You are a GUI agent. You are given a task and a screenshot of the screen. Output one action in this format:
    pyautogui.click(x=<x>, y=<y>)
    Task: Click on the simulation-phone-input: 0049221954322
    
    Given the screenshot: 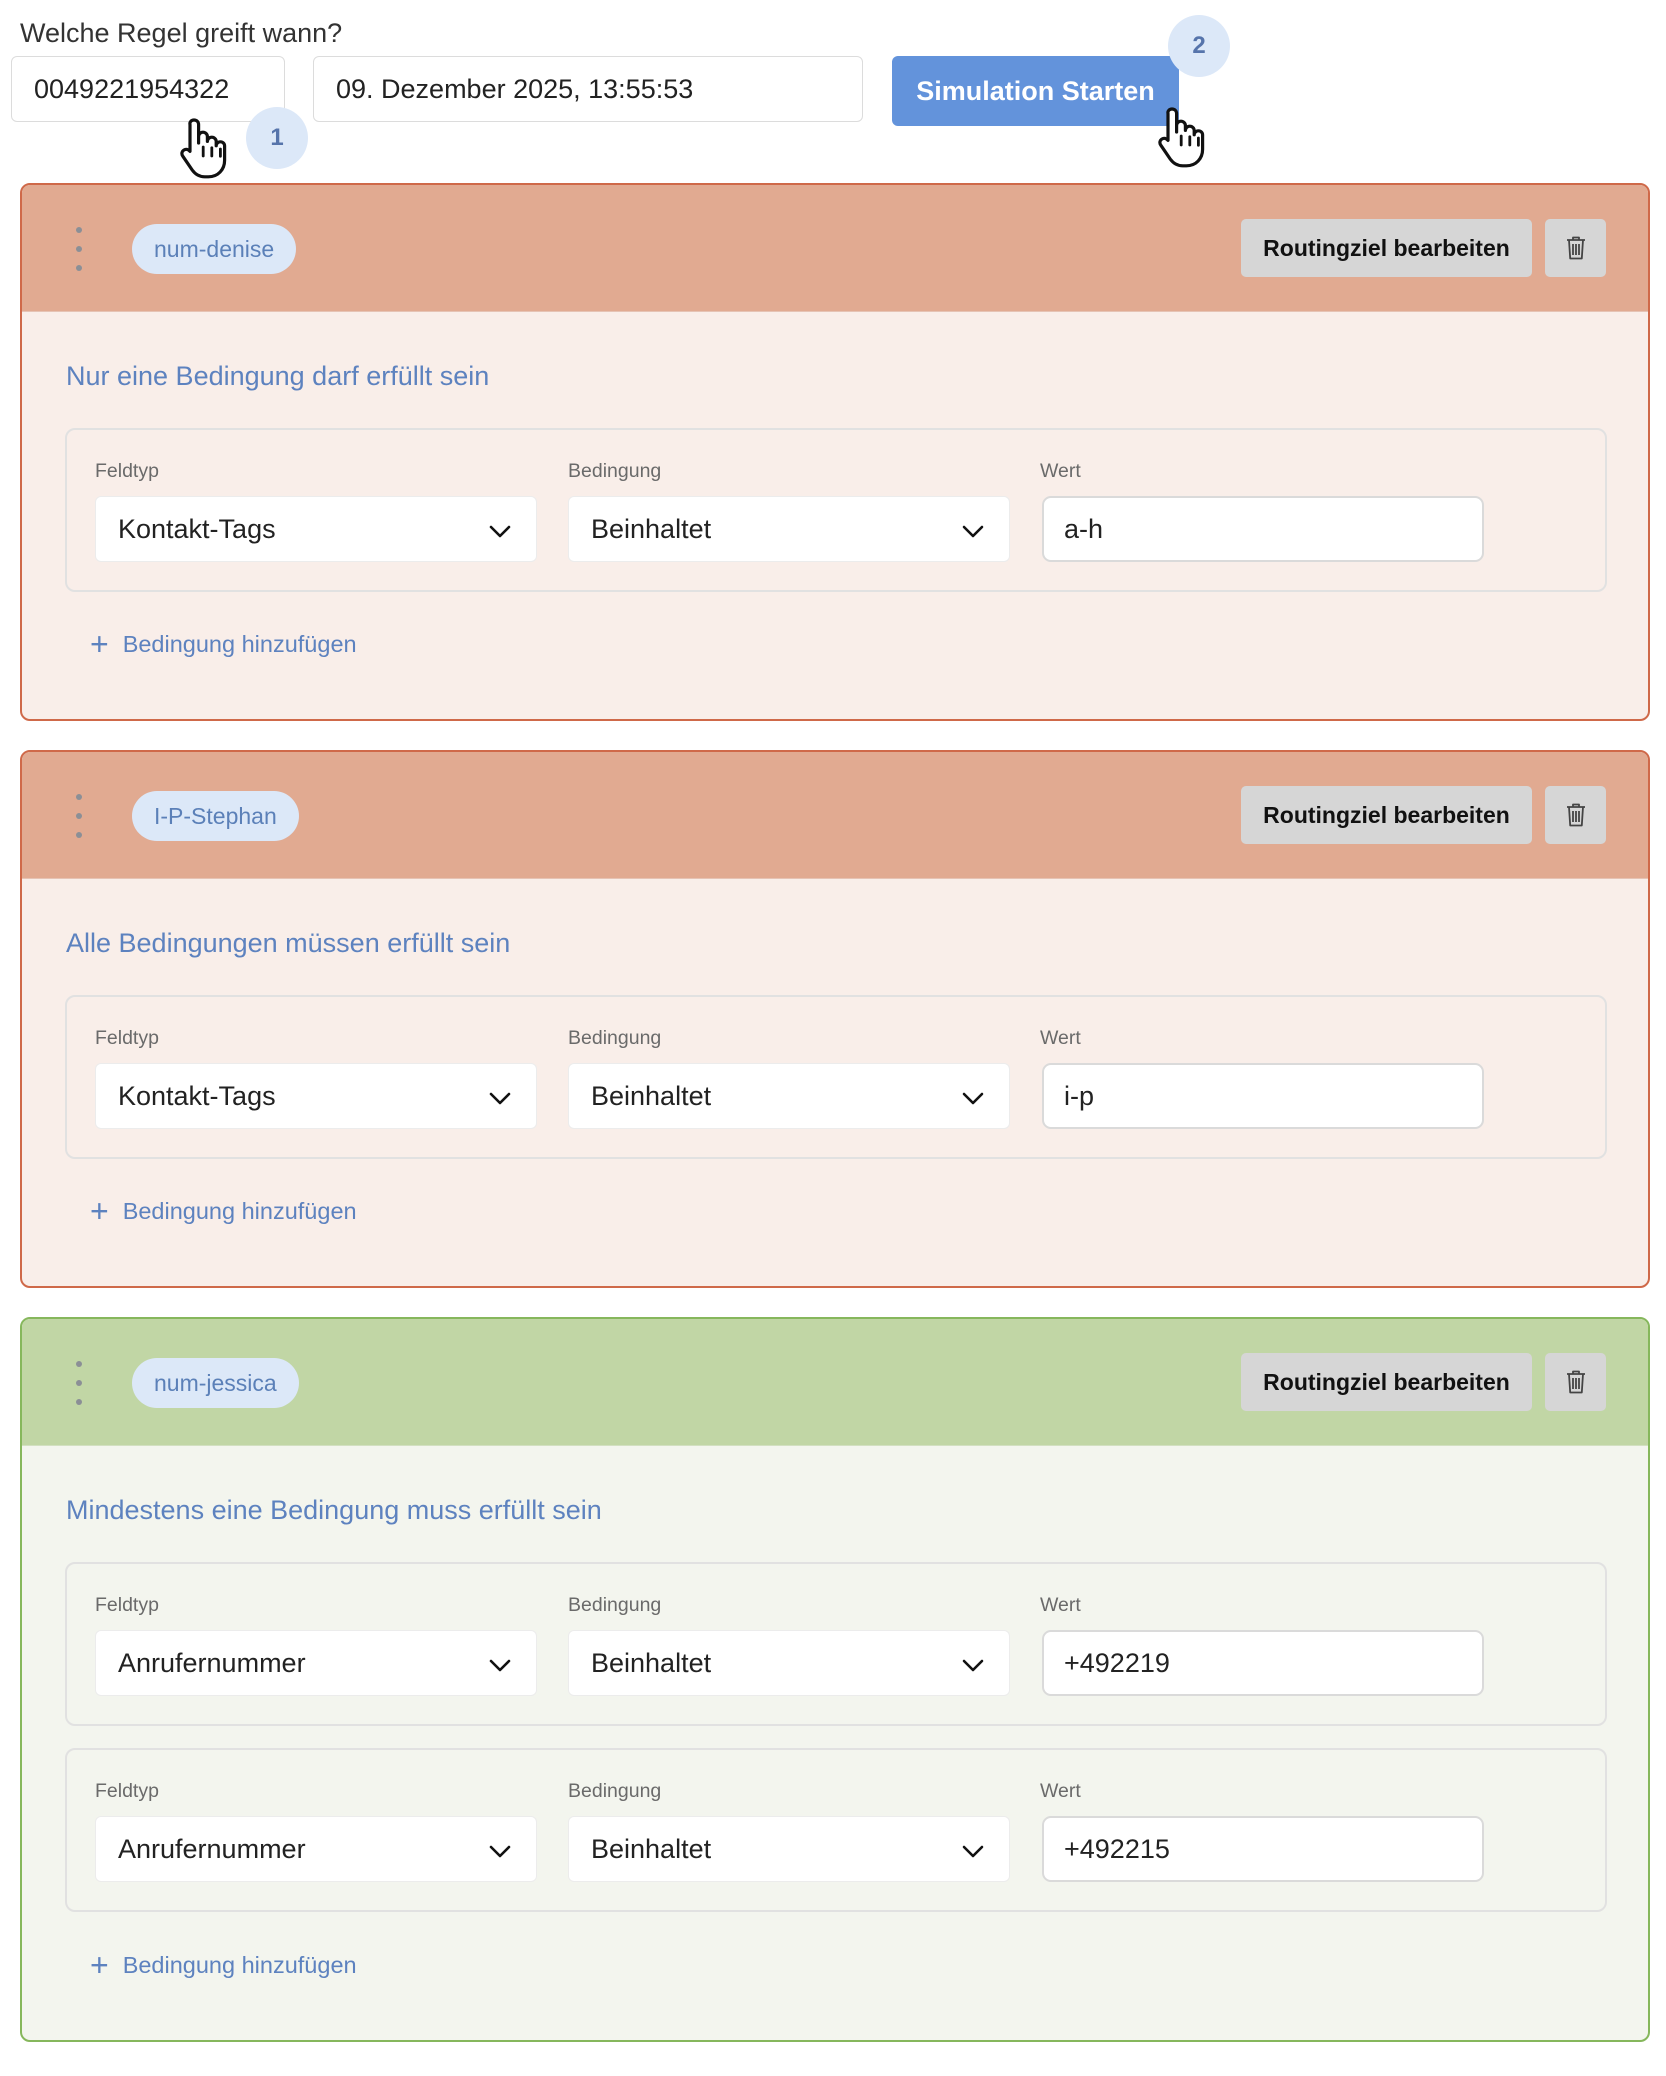 What is the action you would take?
    pyautogui.click(x=148, y=89)
    